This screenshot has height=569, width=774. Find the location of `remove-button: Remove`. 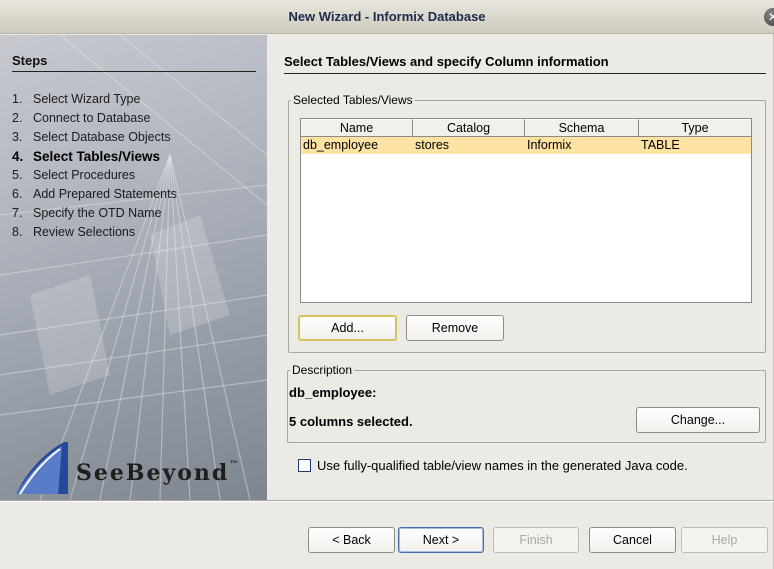

remove-button: Remove is located at coordinates (455, 328).